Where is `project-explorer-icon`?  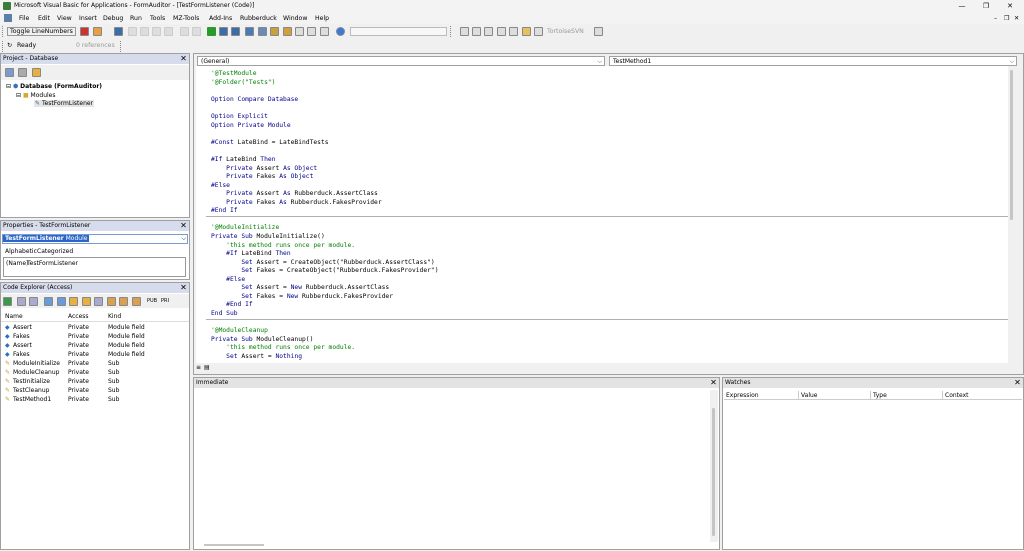 project-explorer-icon is located at coordinates (262, 31).